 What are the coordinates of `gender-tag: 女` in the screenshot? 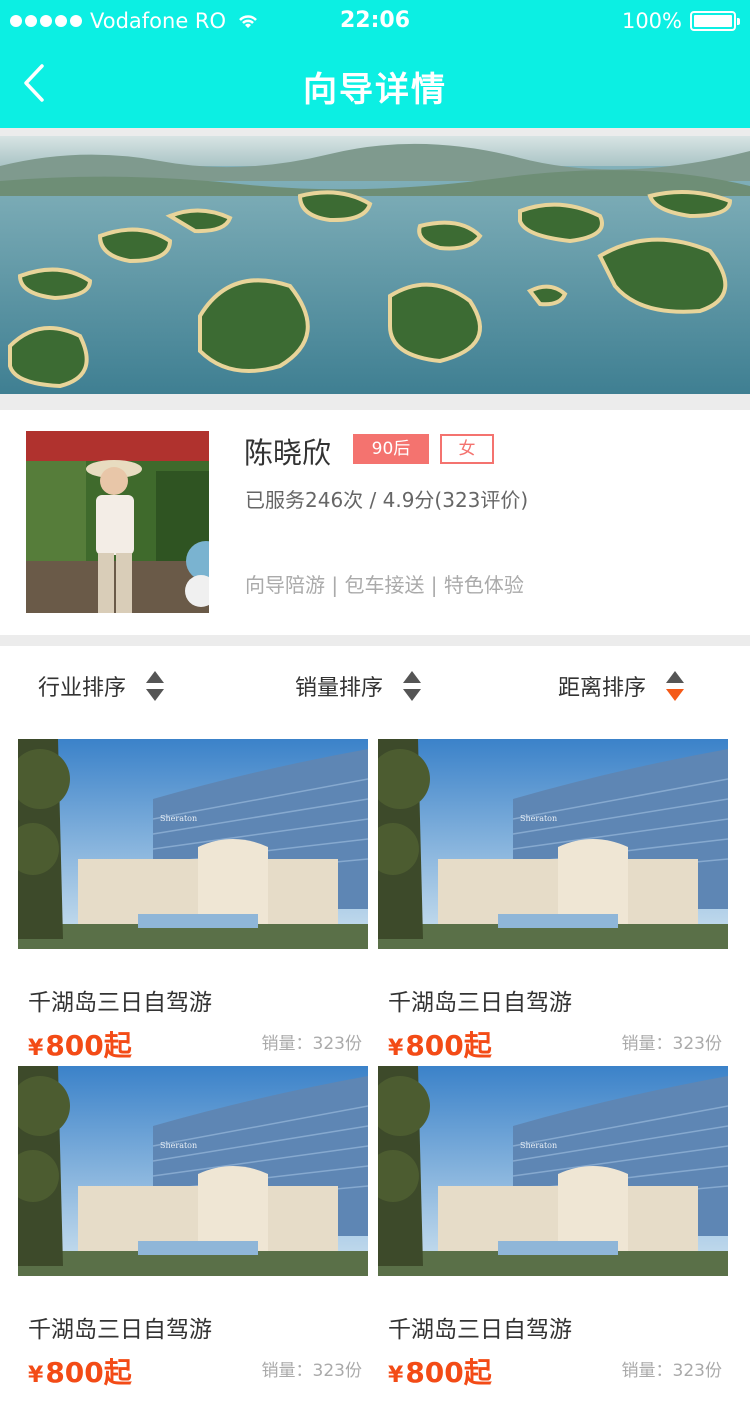 It's located at (467, 449).